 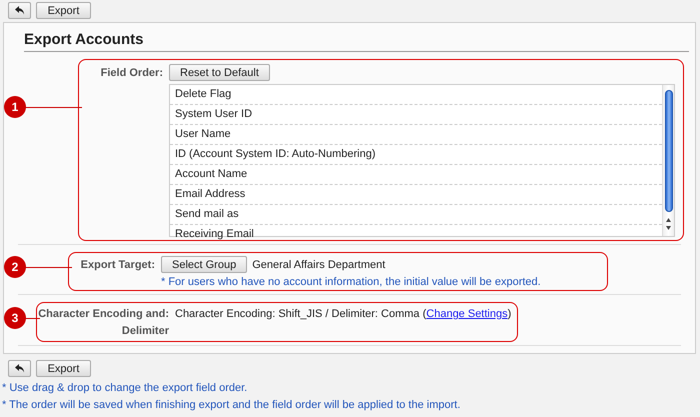 I want to click on page-title: Export Accounts, so click(x=356, y=40).